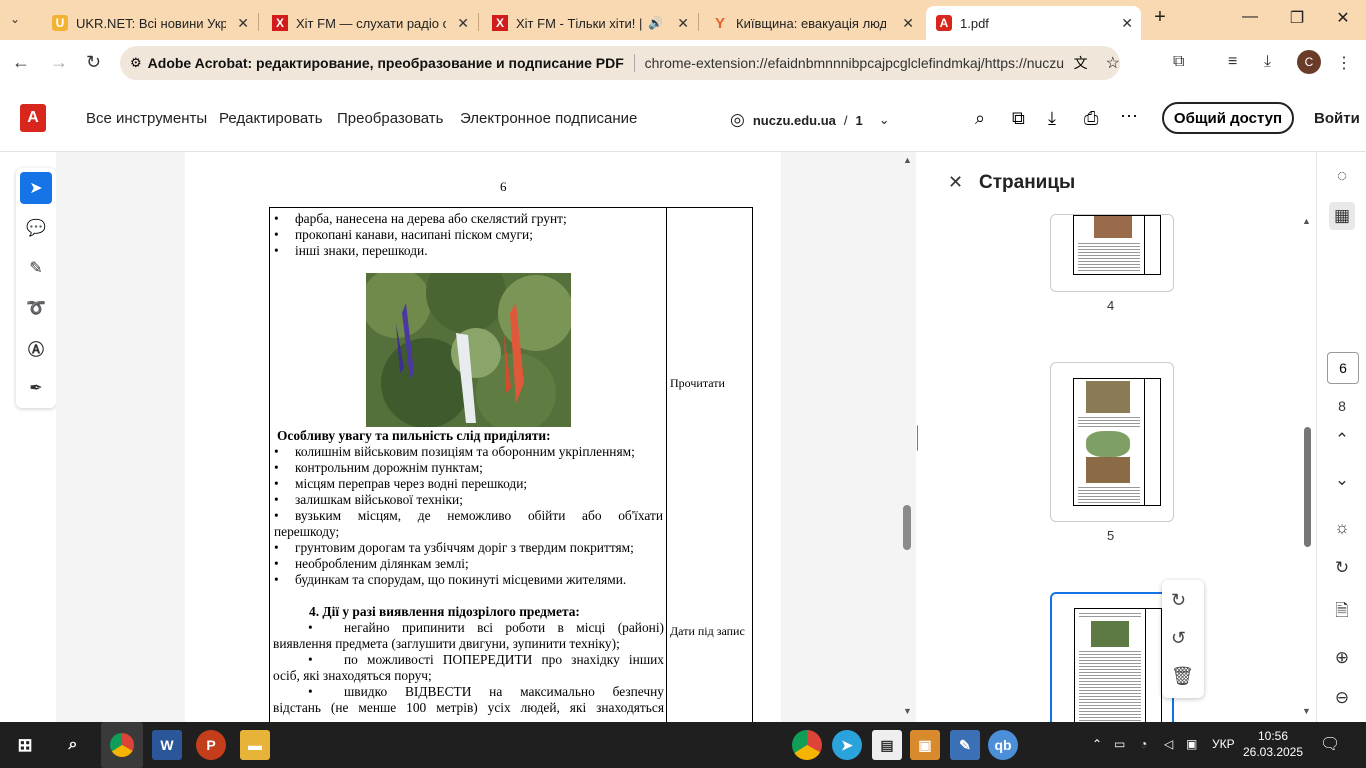  I want to click on list-item: необробленим ділянкам землі;, so click(382, 563).